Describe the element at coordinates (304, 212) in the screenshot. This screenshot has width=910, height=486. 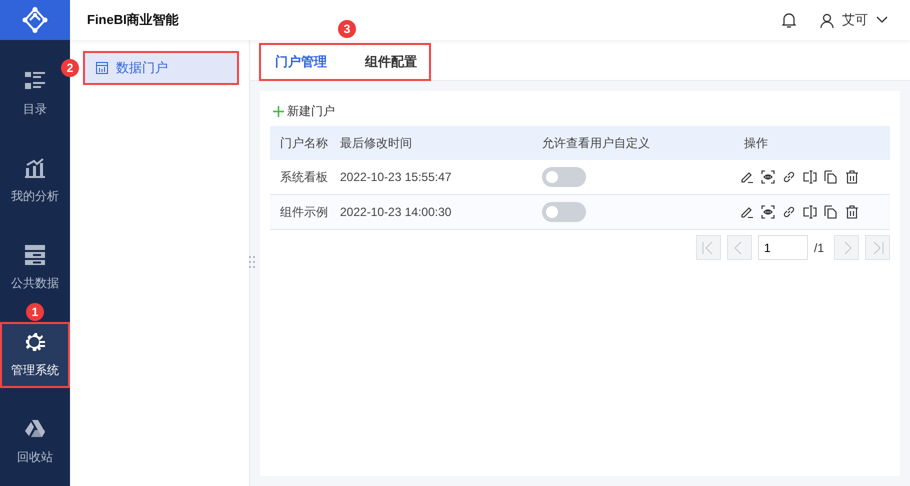
I see `table-cell: 组件示例` at that location.